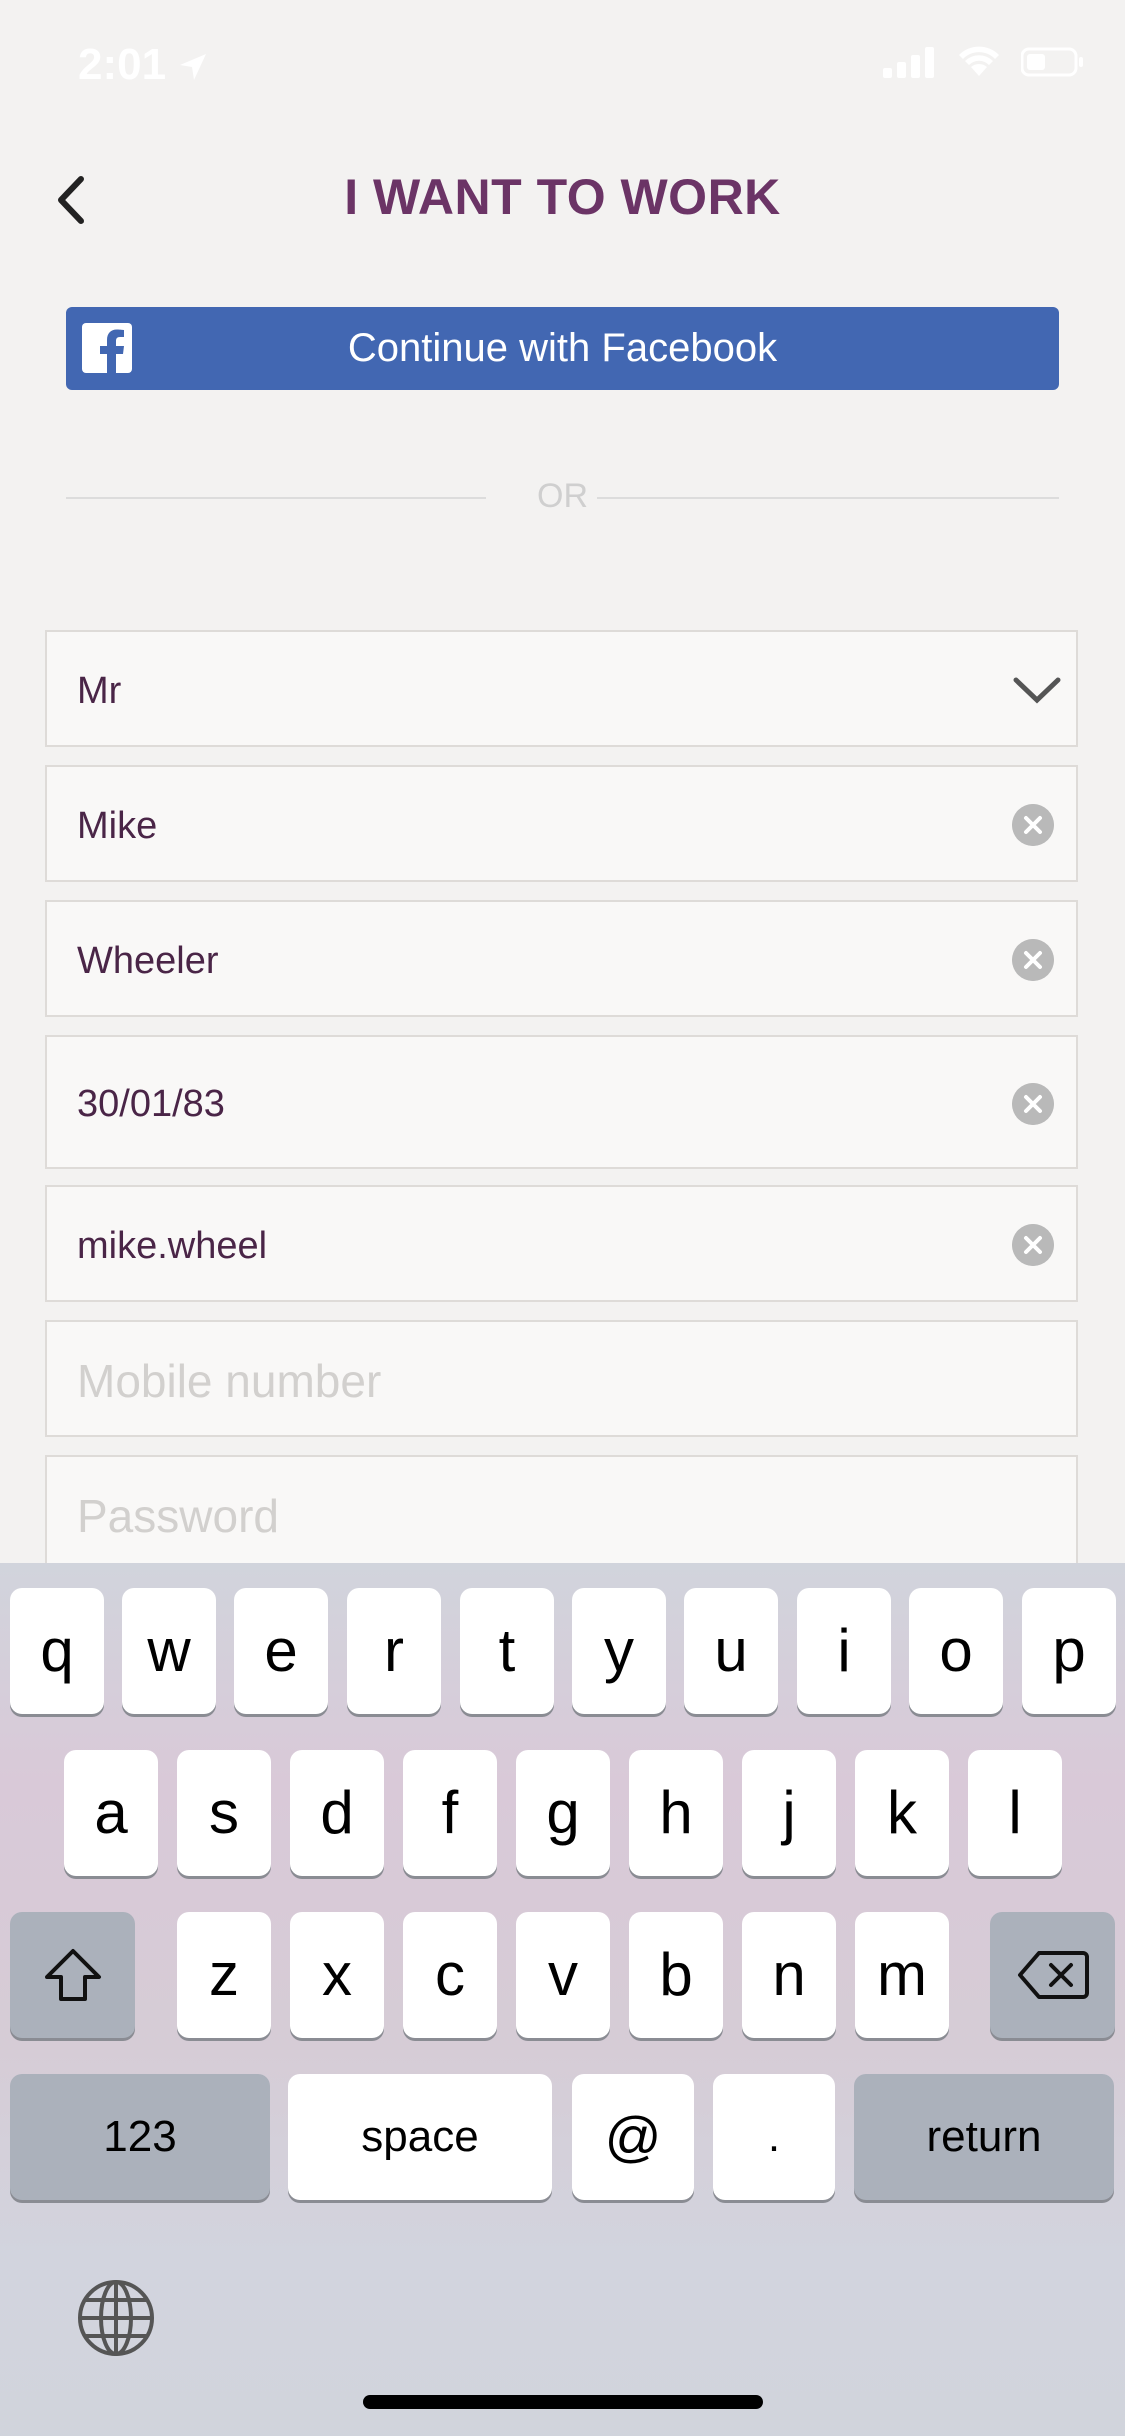  Describe the element at coordinates (337, 1975) in the screenshot. I see `key-x: x` at that location.